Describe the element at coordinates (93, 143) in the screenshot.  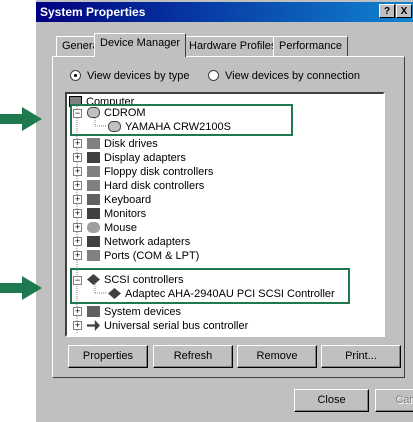
I see `disk-icon` at that location.